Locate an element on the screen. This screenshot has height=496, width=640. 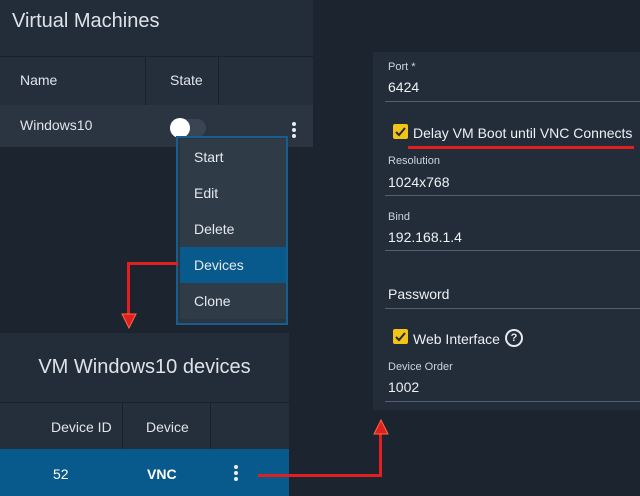
port-input: 6424 is located at coordinates (403, 87).